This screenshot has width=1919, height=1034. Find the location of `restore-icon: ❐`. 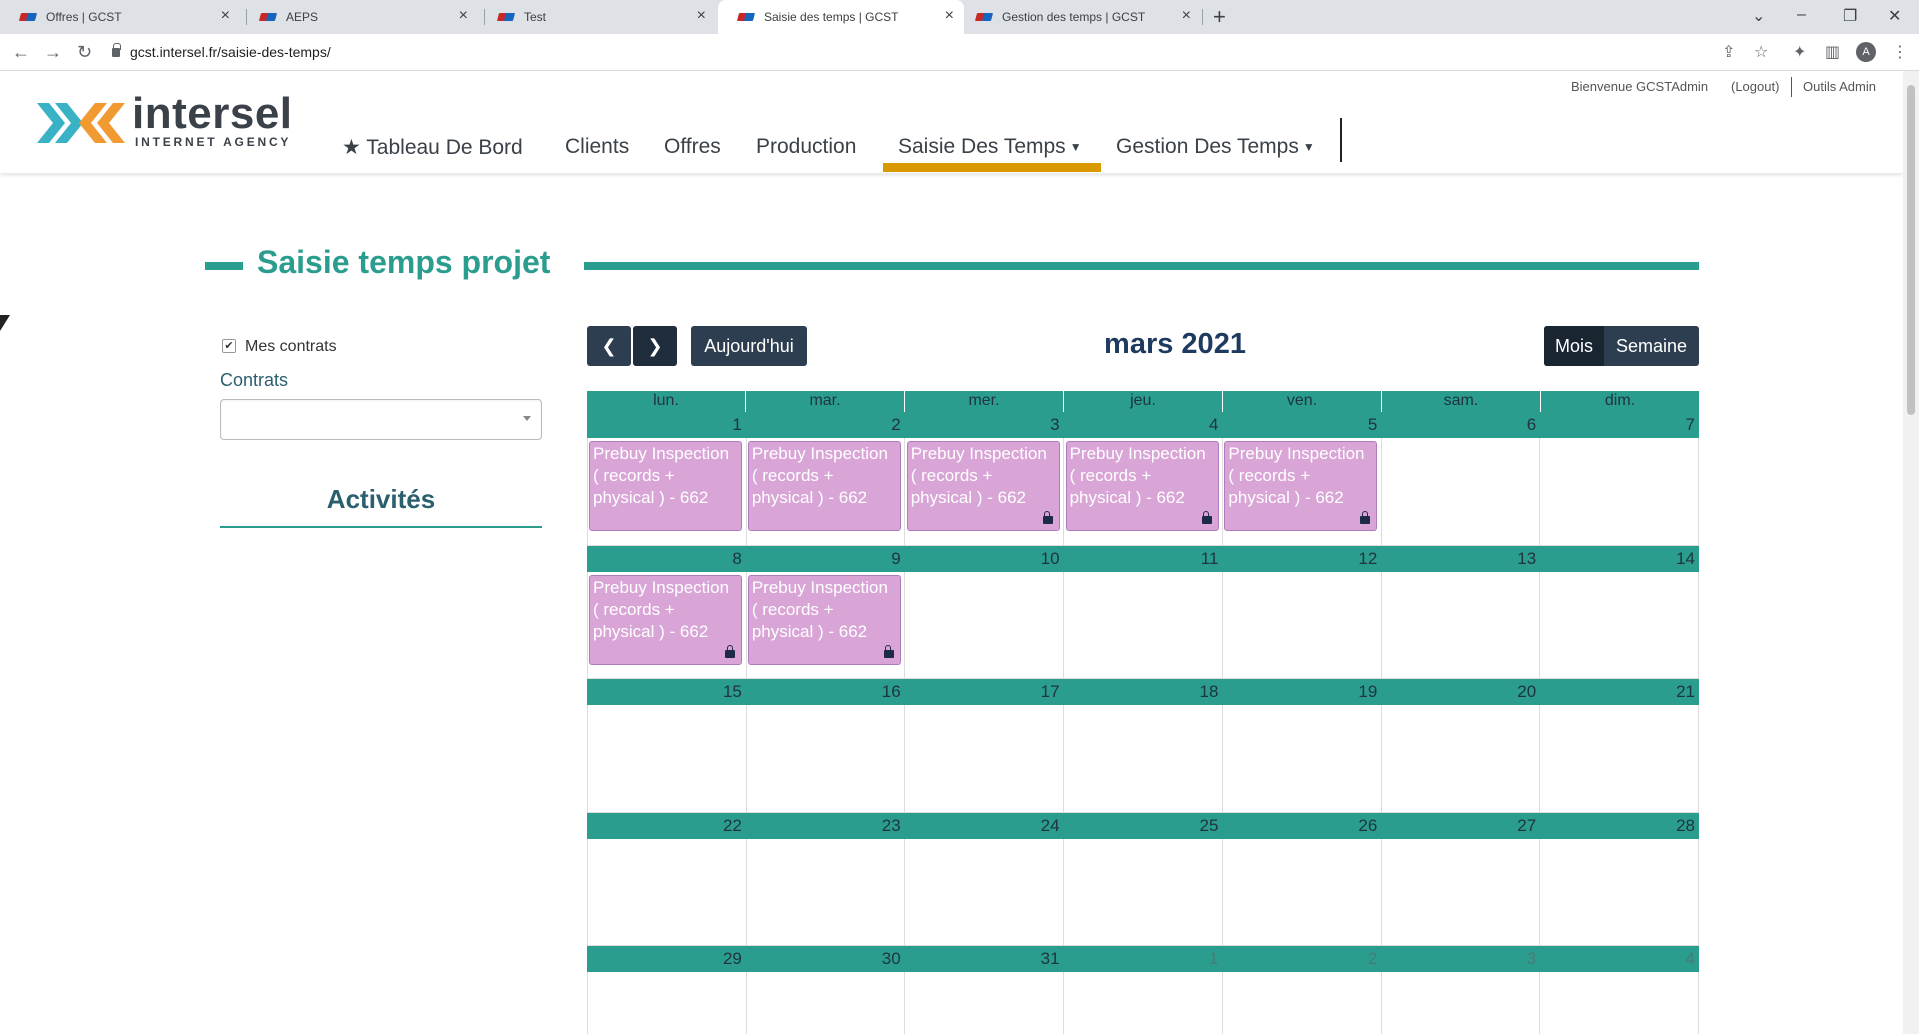

restore-icon: ❐ is located at coordinates (1850, 16).